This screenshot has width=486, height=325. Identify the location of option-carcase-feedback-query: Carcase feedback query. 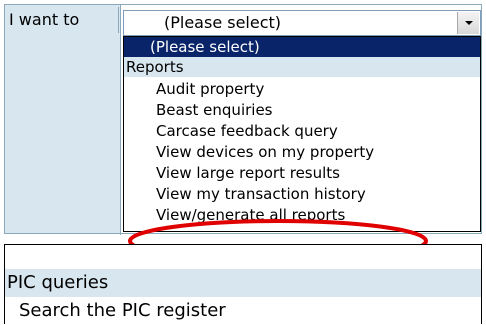
(302, 131).